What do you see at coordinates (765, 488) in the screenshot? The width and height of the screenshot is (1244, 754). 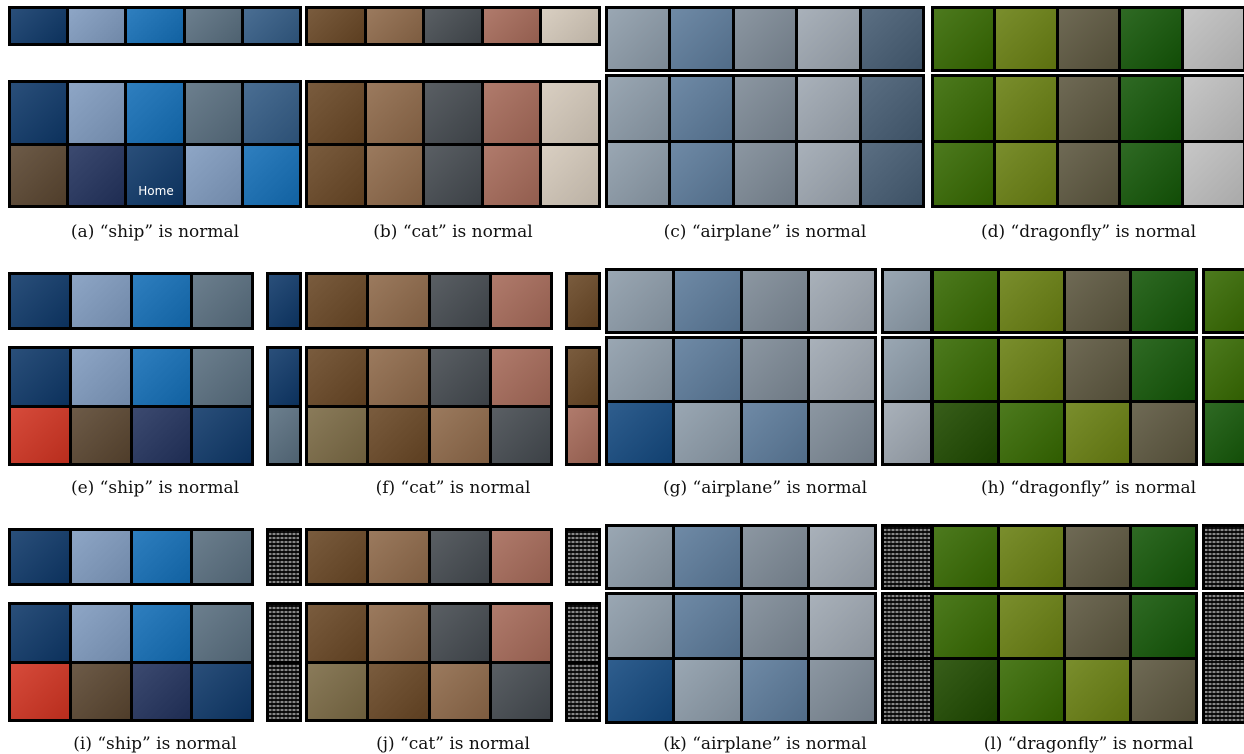 I see `subfigure-caption: (g) “airplane” is normal` at bounding box center [765, 488].